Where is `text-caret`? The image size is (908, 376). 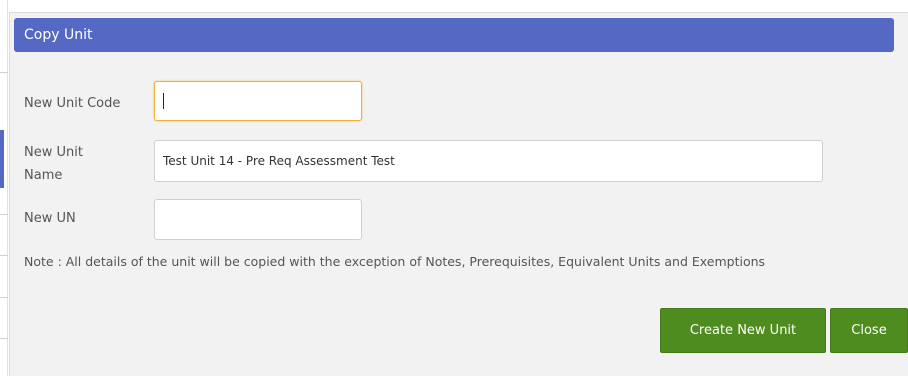 text-caret is located at coordinates (163, 101).